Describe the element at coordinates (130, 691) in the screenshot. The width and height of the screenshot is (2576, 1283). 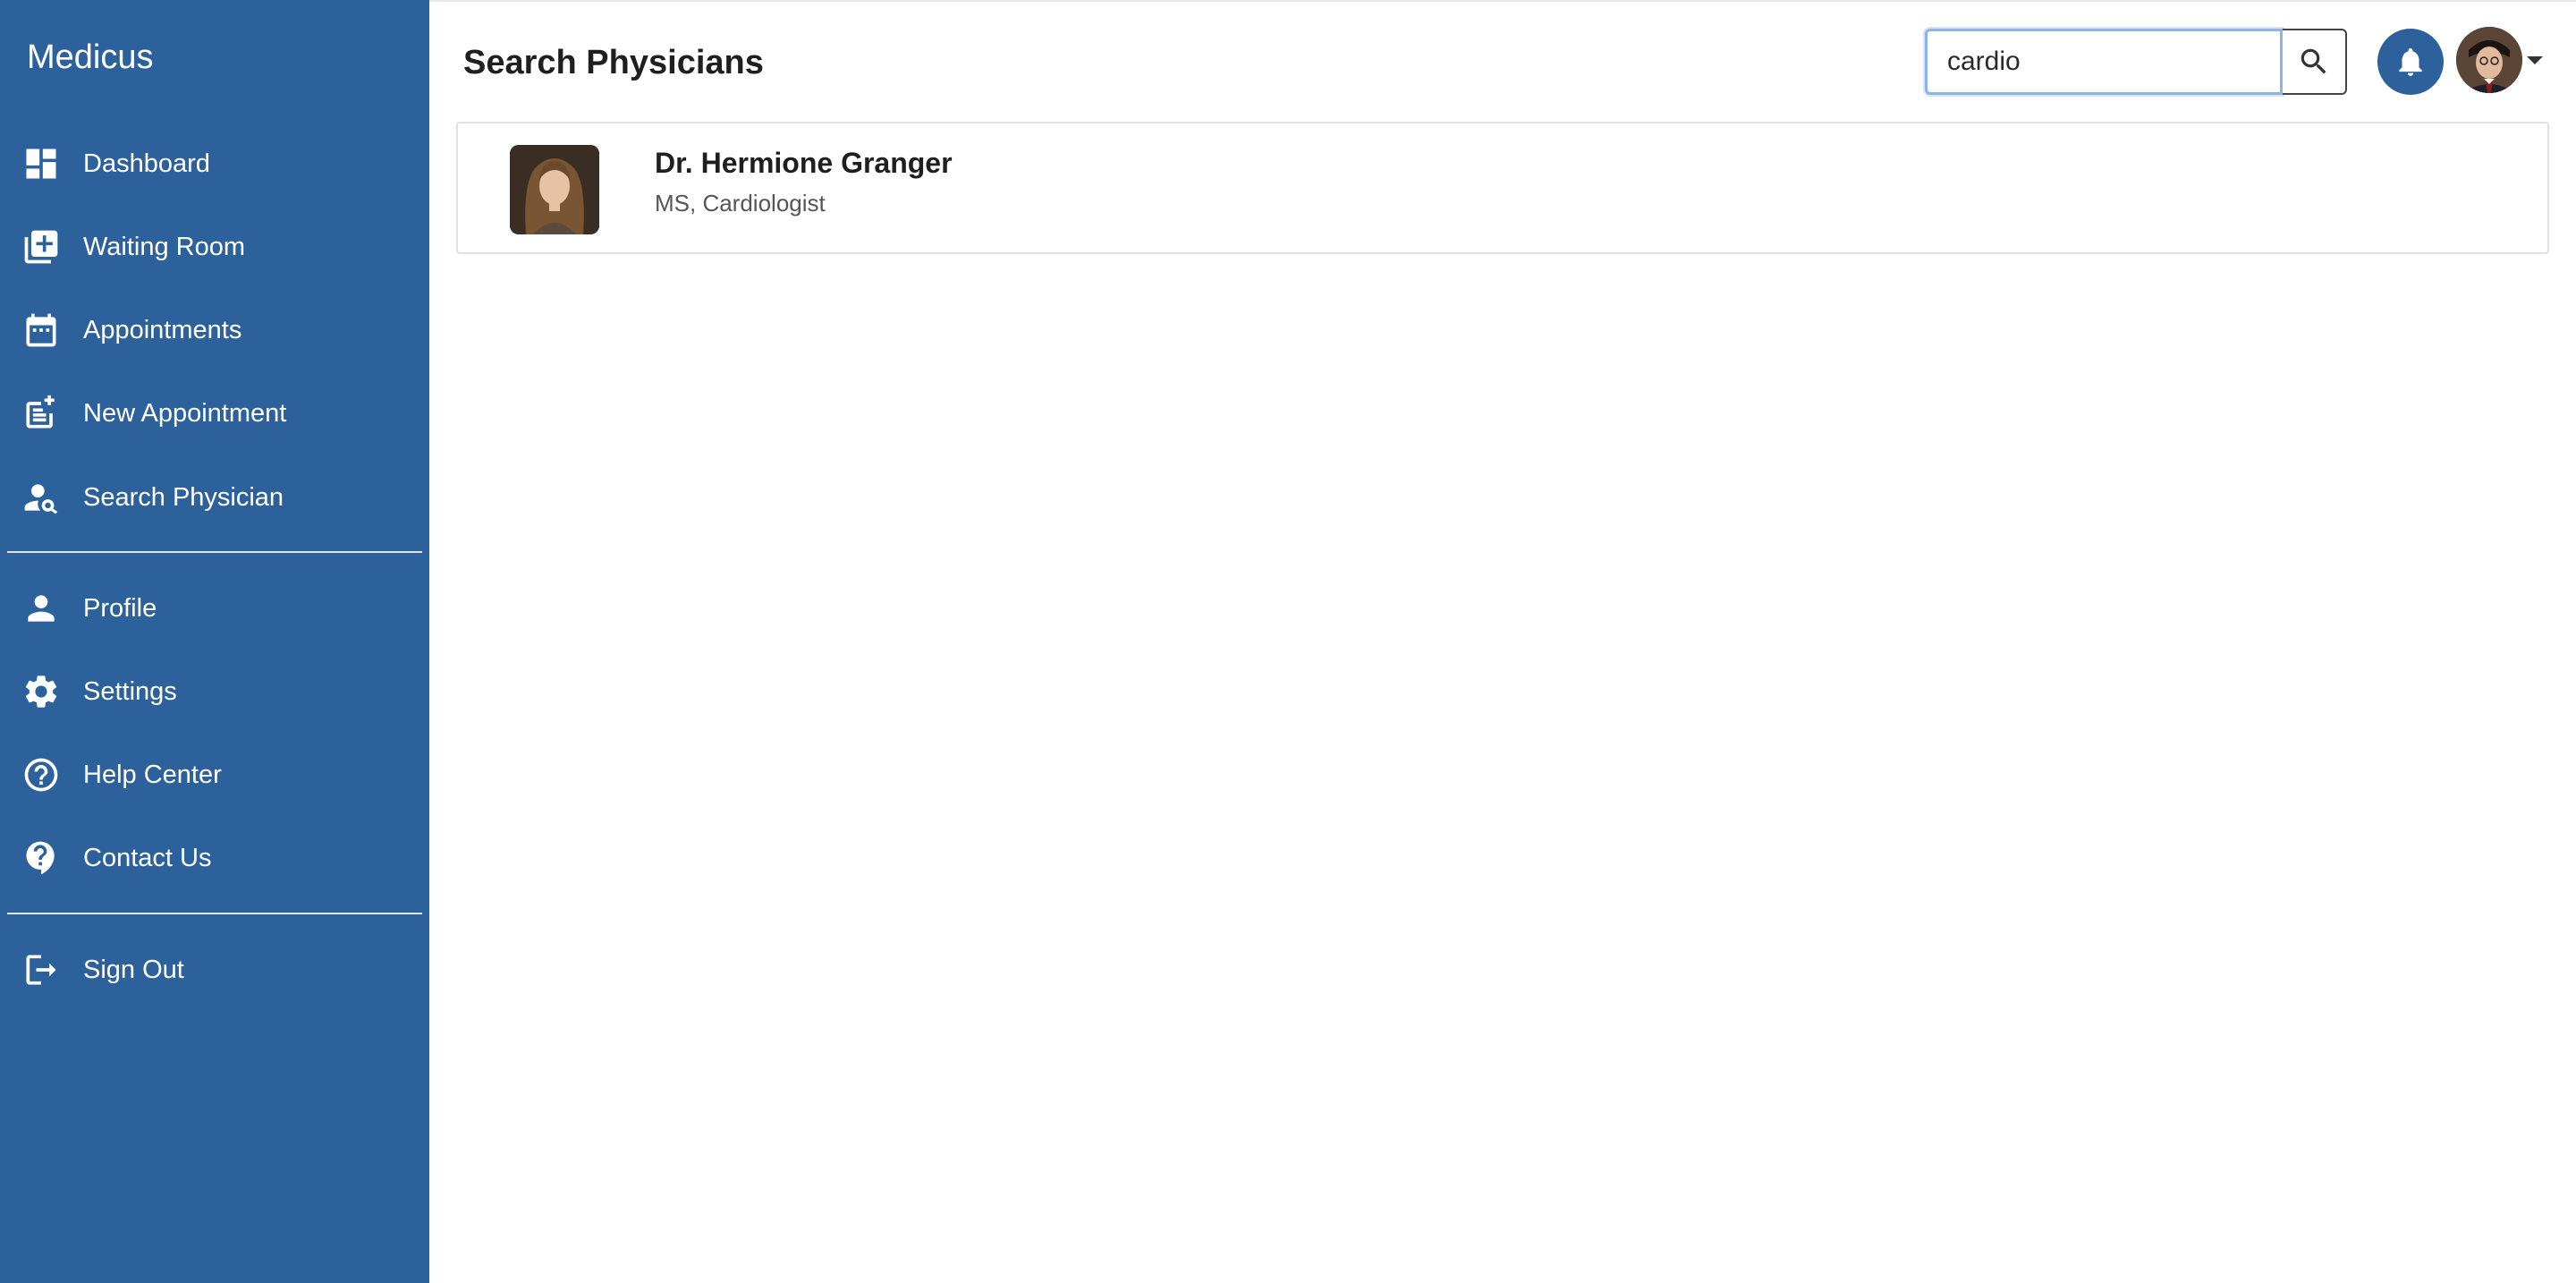
I see `sidebar-item-label: Settings` at that location.